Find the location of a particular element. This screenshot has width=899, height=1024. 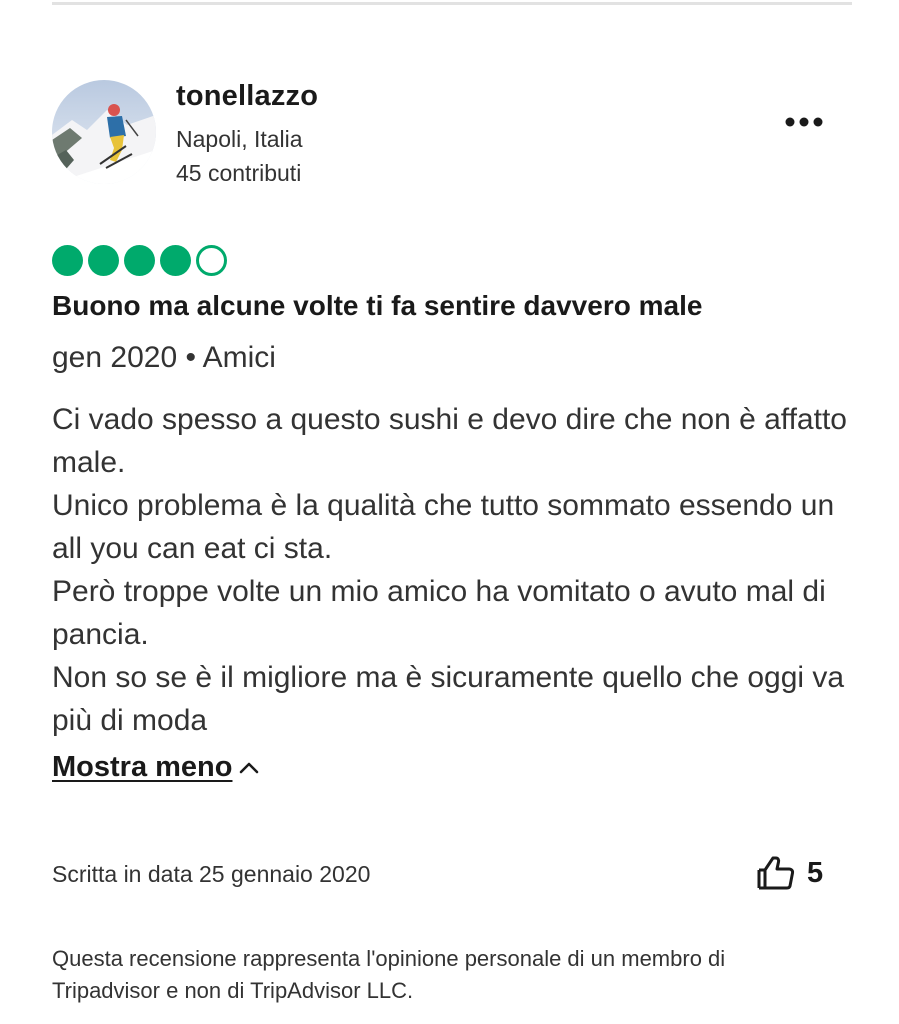

helpful-count: 5 is located at coordinates (815, 872).